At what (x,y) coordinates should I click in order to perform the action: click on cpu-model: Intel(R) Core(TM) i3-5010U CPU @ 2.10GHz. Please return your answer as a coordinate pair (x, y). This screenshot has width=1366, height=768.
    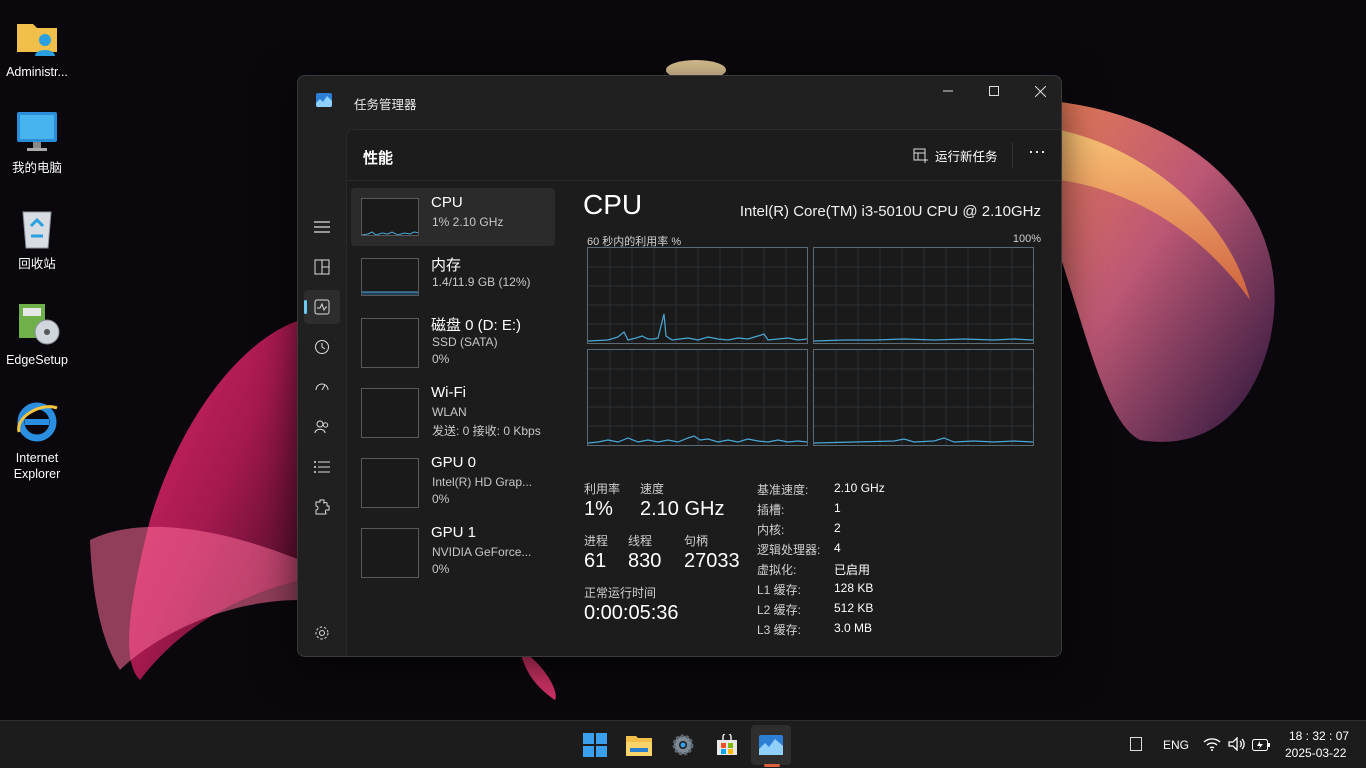
    Looking at the image, I should click on (890, 211).